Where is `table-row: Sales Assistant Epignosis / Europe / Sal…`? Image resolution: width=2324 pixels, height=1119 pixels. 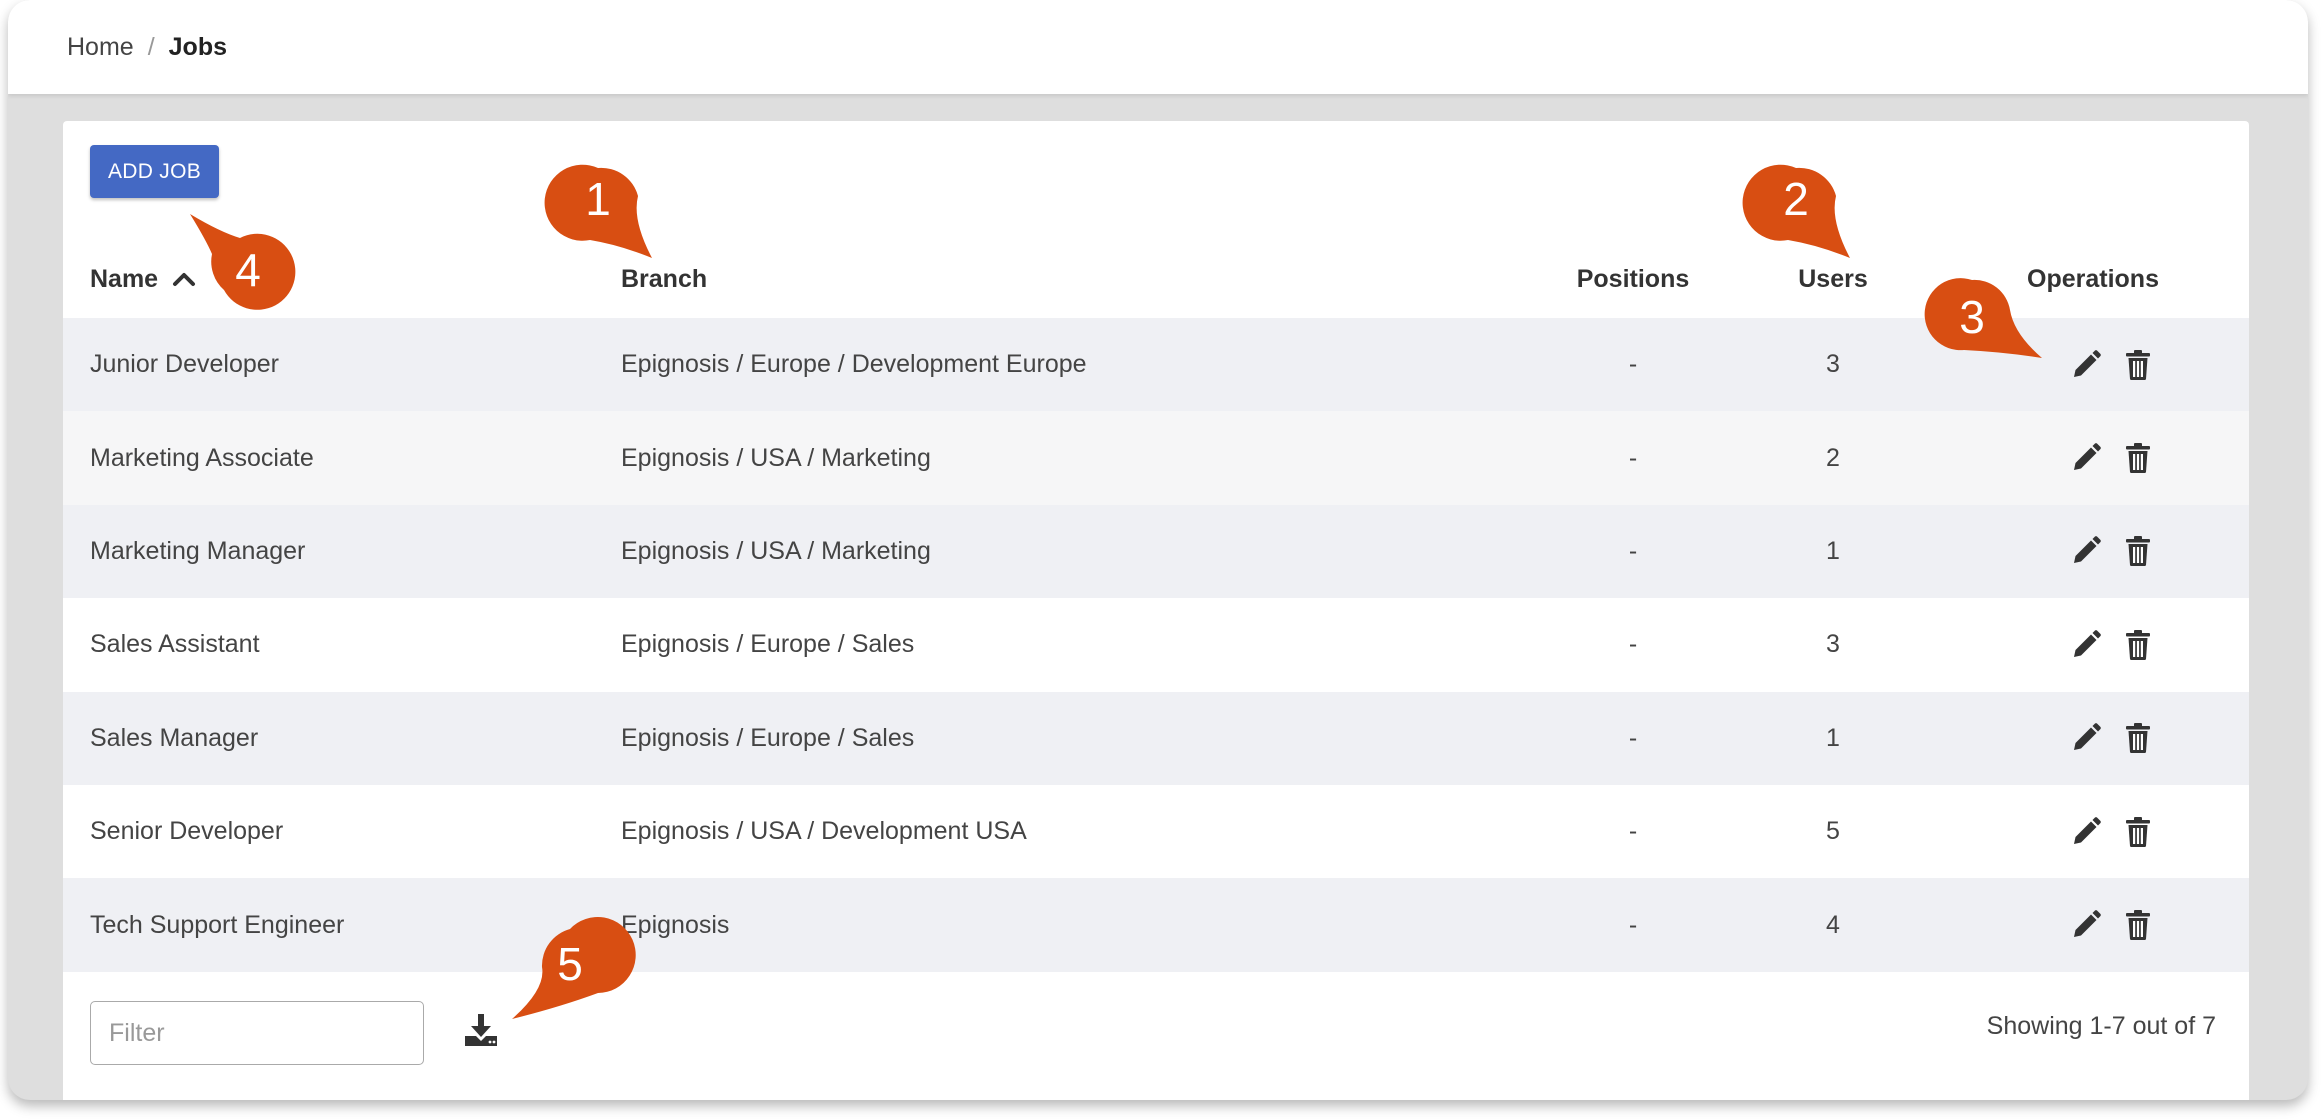
table-row: Sales Assistant Epignosis / Europe / Sal… is located at coordinates (1156, 645).